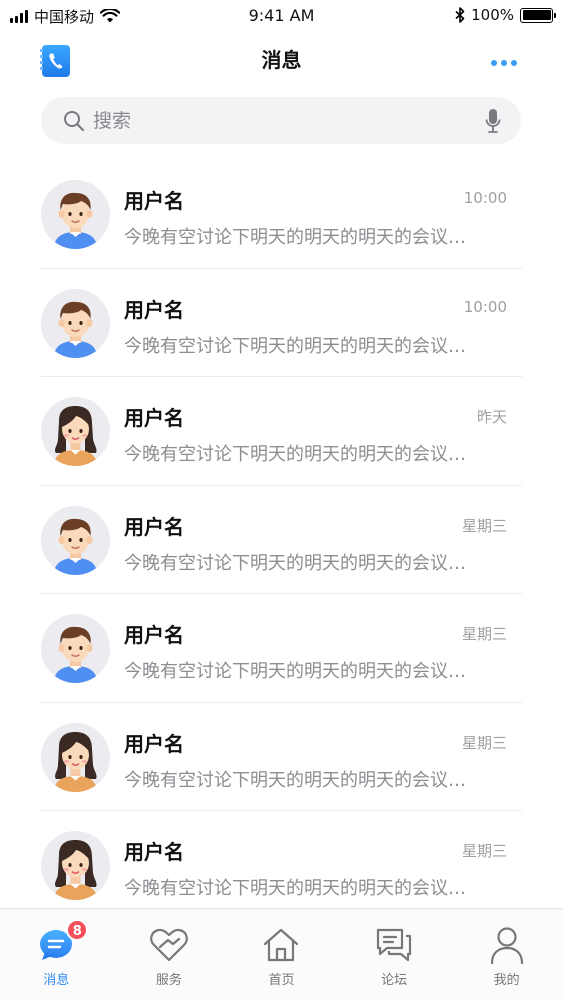 The width and height of the screenshot is (563, 1000). I want to click on tab-bar: 8 消息 服务 首页 论坛 我的, so click(281, 954).